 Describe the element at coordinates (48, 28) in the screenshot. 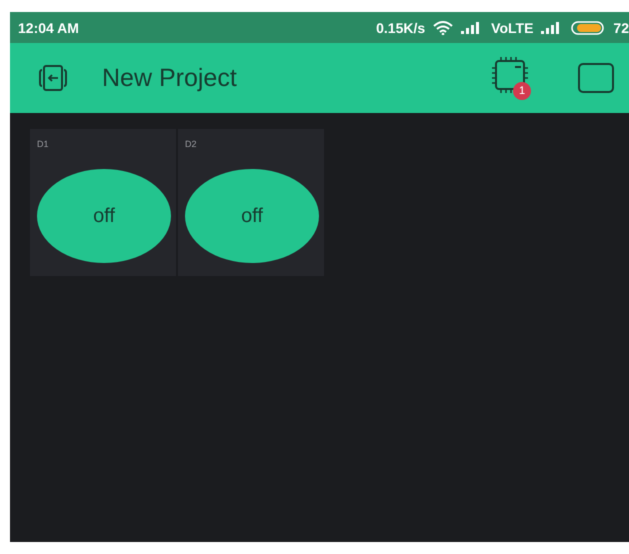

I see `status-time: 12:04 AM` at that location.